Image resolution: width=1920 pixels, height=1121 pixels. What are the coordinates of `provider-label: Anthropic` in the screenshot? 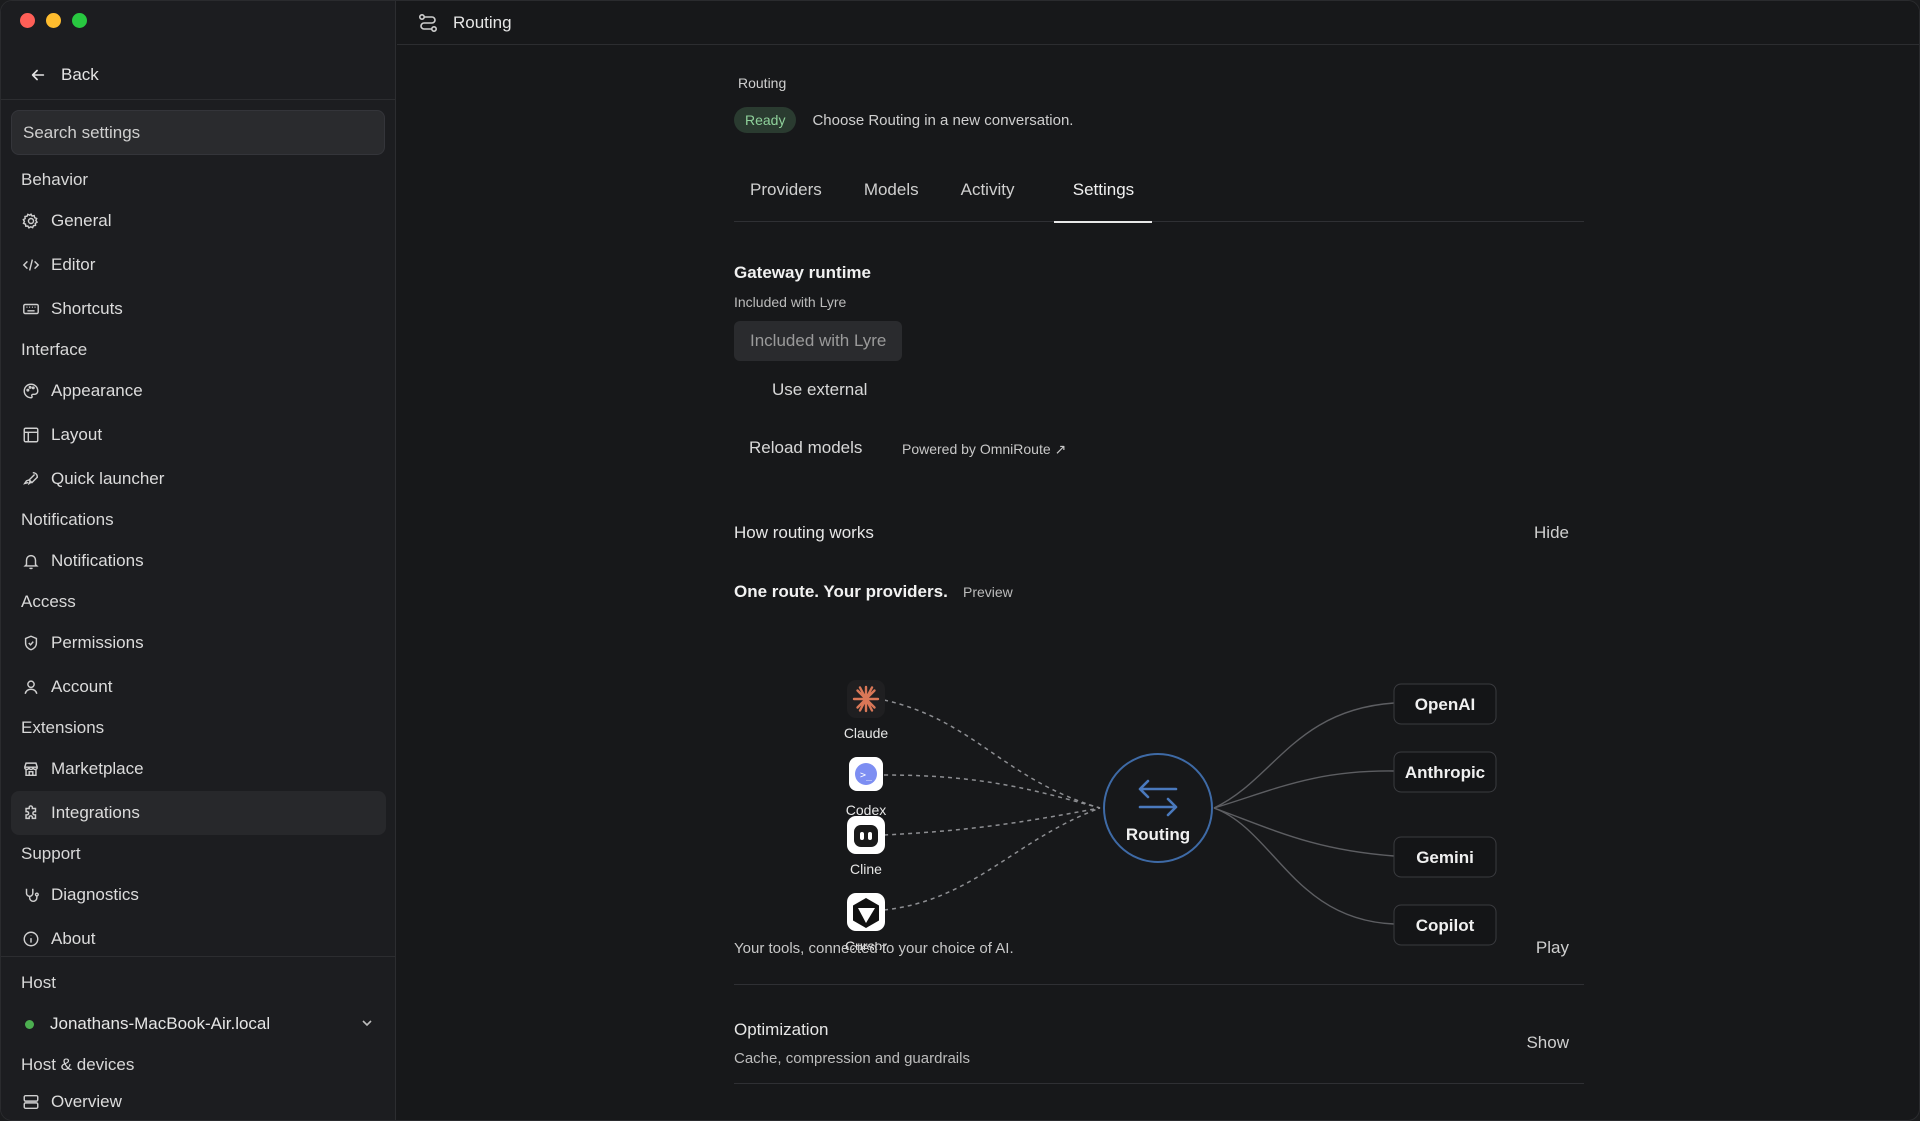 It's located at (1445, 772).